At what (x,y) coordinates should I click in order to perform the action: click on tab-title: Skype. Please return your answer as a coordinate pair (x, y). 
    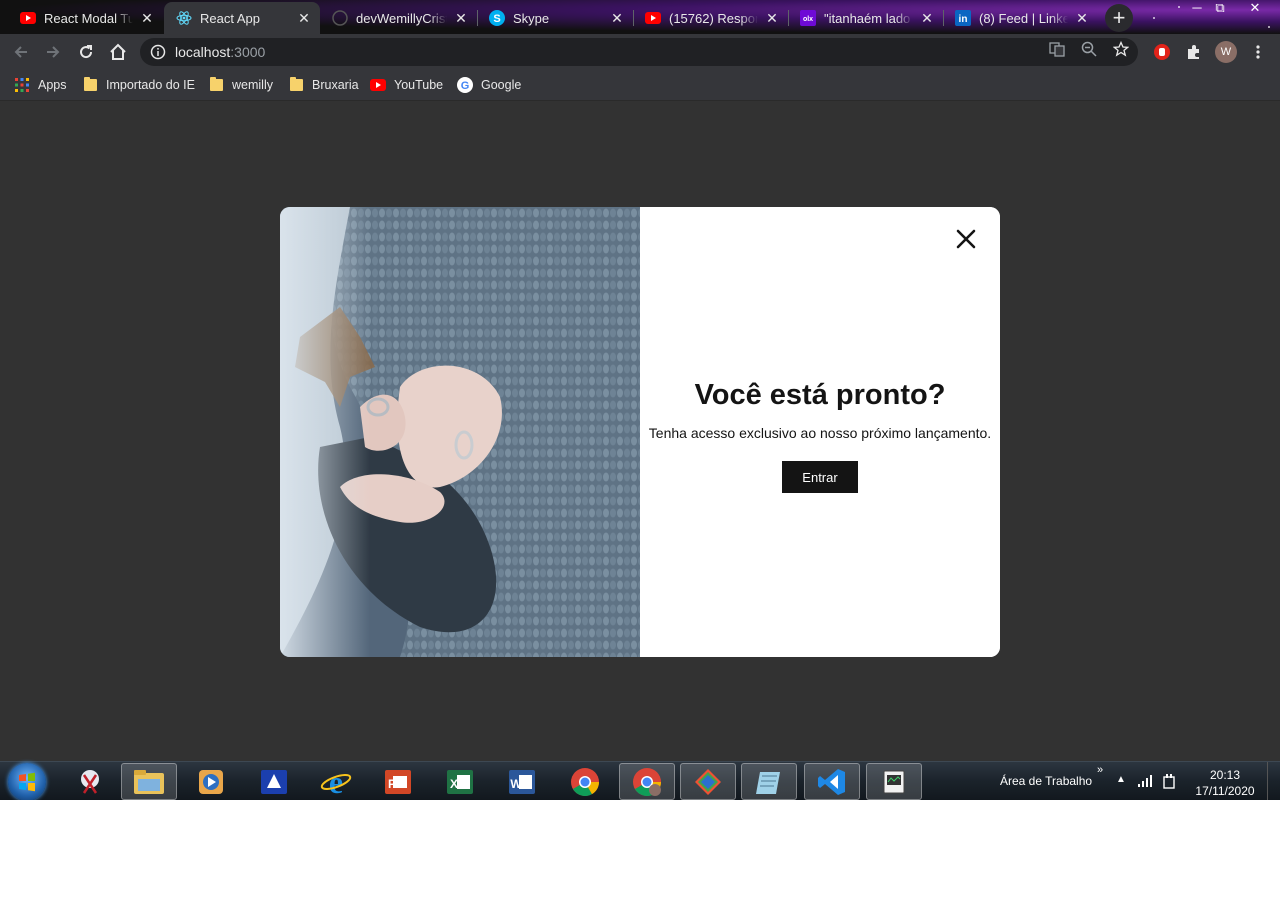
    Looking at the image, I should click on (531, 18).